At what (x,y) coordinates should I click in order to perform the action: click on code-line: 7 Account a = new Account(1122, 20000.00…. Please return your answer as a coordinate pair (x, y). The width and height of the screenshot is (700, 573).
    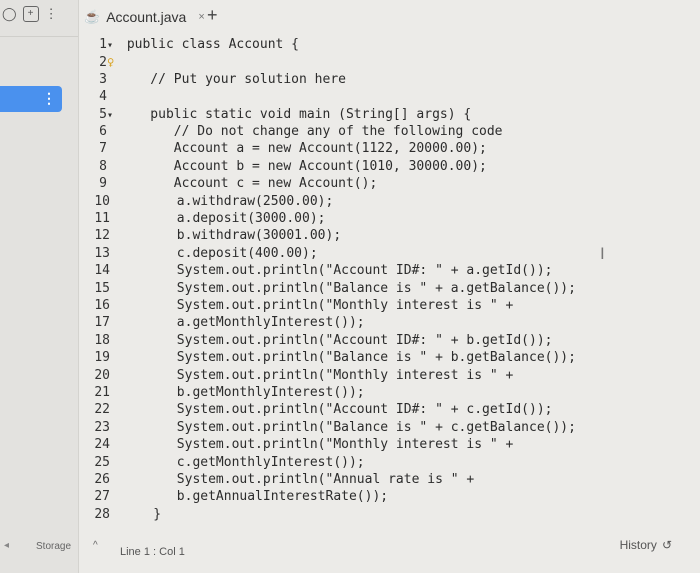
    Looking at the image, I should click on (283, 149).